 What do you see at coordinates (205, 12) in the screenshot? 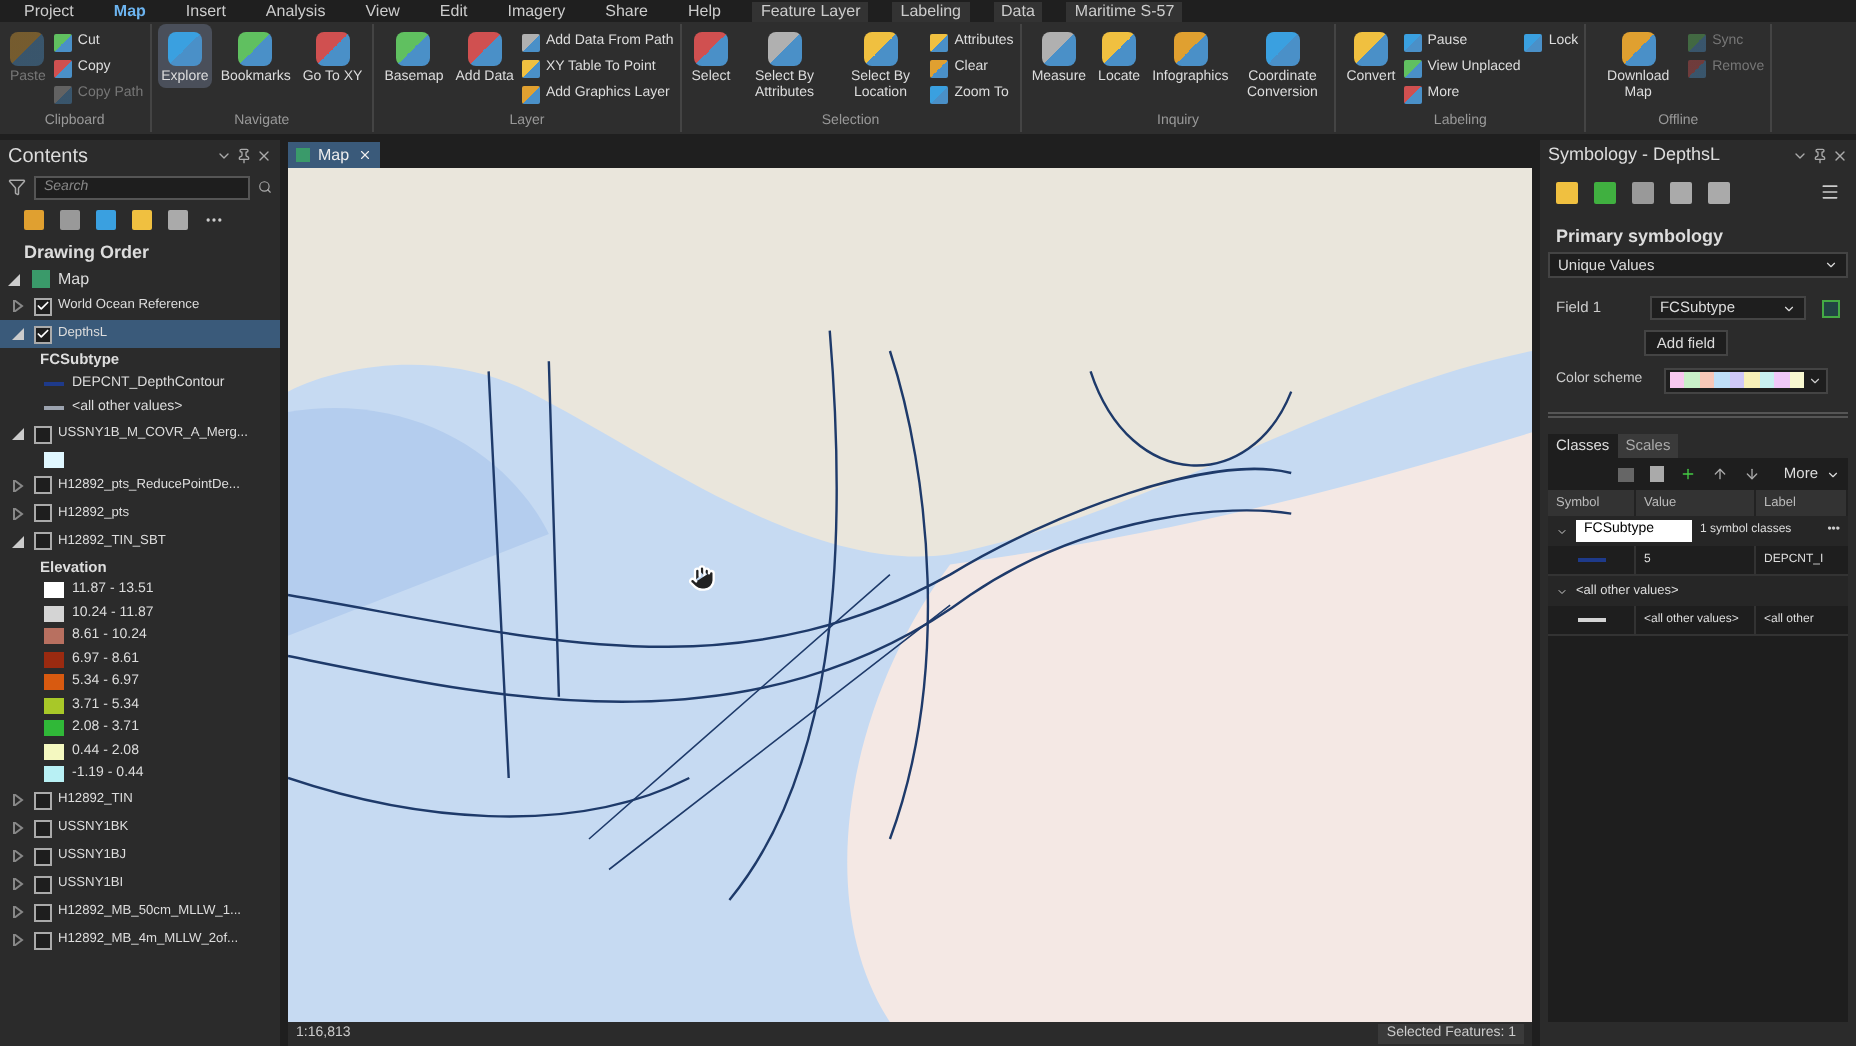
I see `ribbon-tab: Insert` at bounding box center [205, 12].